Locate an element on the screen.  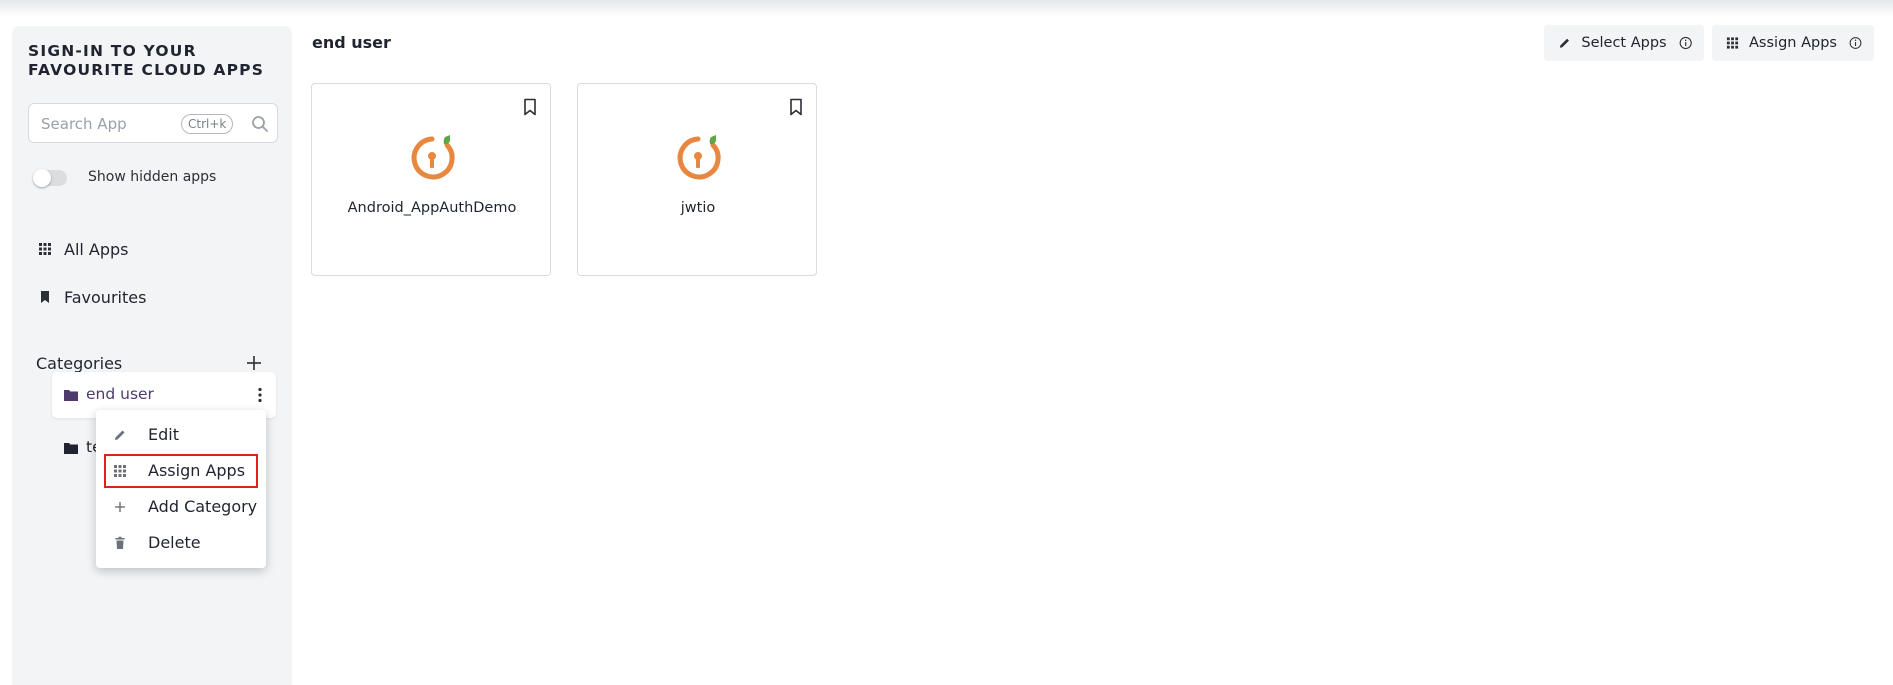
nav-all-apps: All Apps is located at coordinates (83, 249).